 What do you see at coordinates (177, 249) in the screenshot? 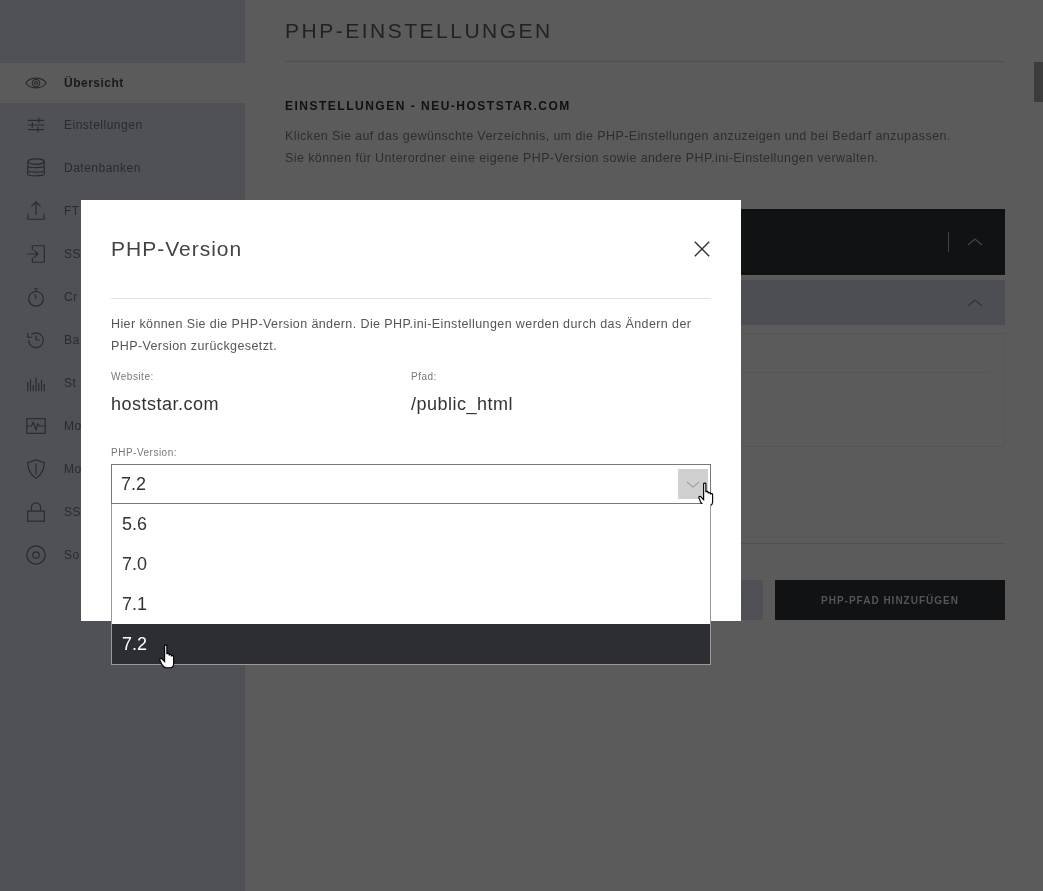
I see `modal-title: PHP-Version` at bounding box center [177, 249].